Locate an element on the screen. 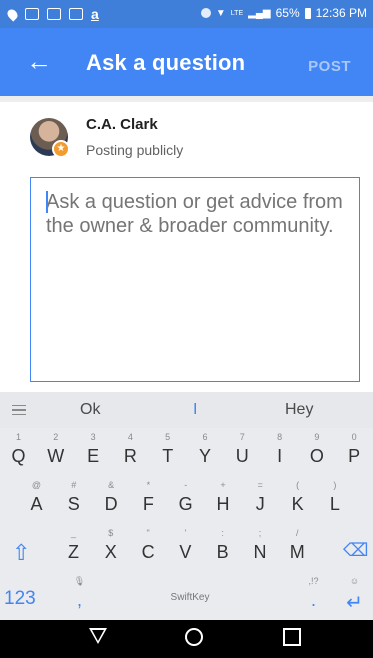 The image size is (373, 658). enter-key: ☺ ↵ is located at coordinates (354, 598).